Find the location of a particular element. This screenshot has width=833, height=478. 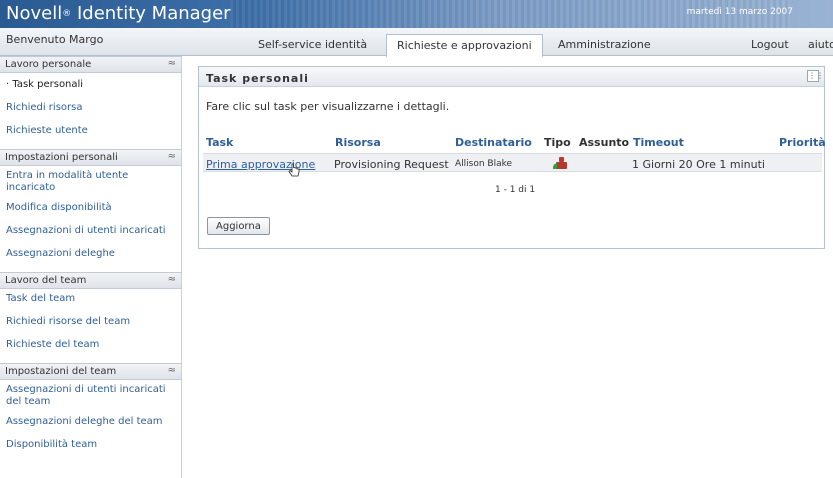

section-title: Impostazioni del team is located at coordinates (61, 371).